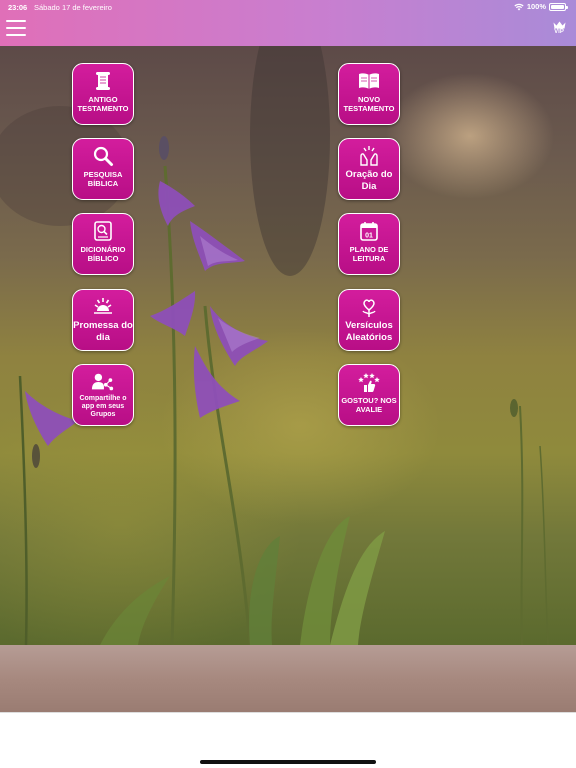 The width and height of the screenshot is (576, 768). Describe the element at coordinates (288, 7) in the screenshot. I see `status-bar: 23:06 Sábado 17 de fevereiro 100%` at that location.